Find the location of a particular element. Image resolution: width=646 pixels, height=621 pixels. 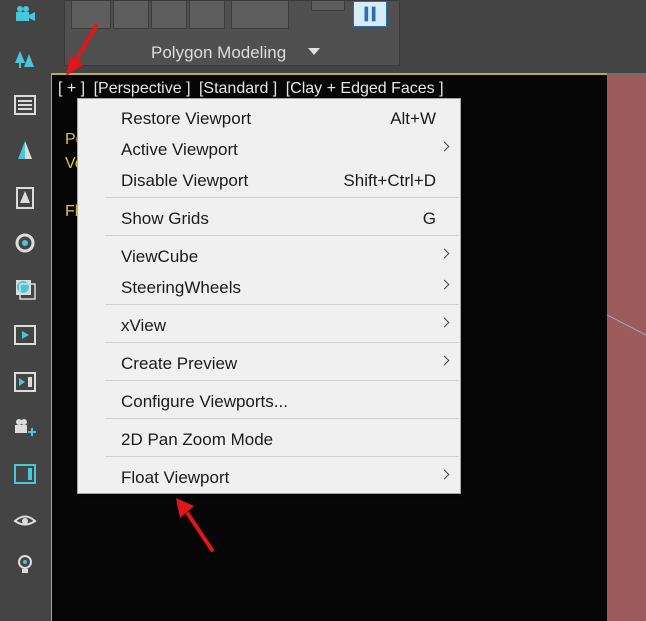

viewport-shading-menu: [Standard ] is located at coordinates (238, 88).